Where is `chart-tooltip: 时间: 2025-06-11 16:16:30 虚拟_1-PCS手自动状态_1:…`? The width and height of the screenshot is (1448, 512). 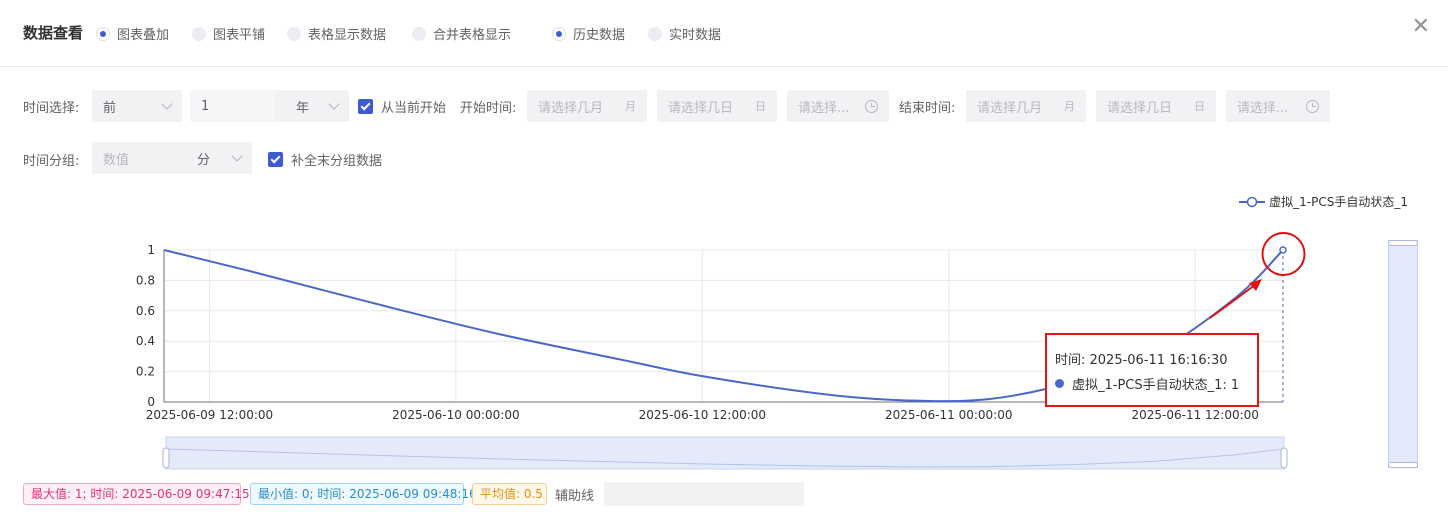 chart-tooltip: 时间: 2025-06-11 16:16:30 虚拟_1-PCS手自动状态_1:… is located at coordinates (1152, 370).